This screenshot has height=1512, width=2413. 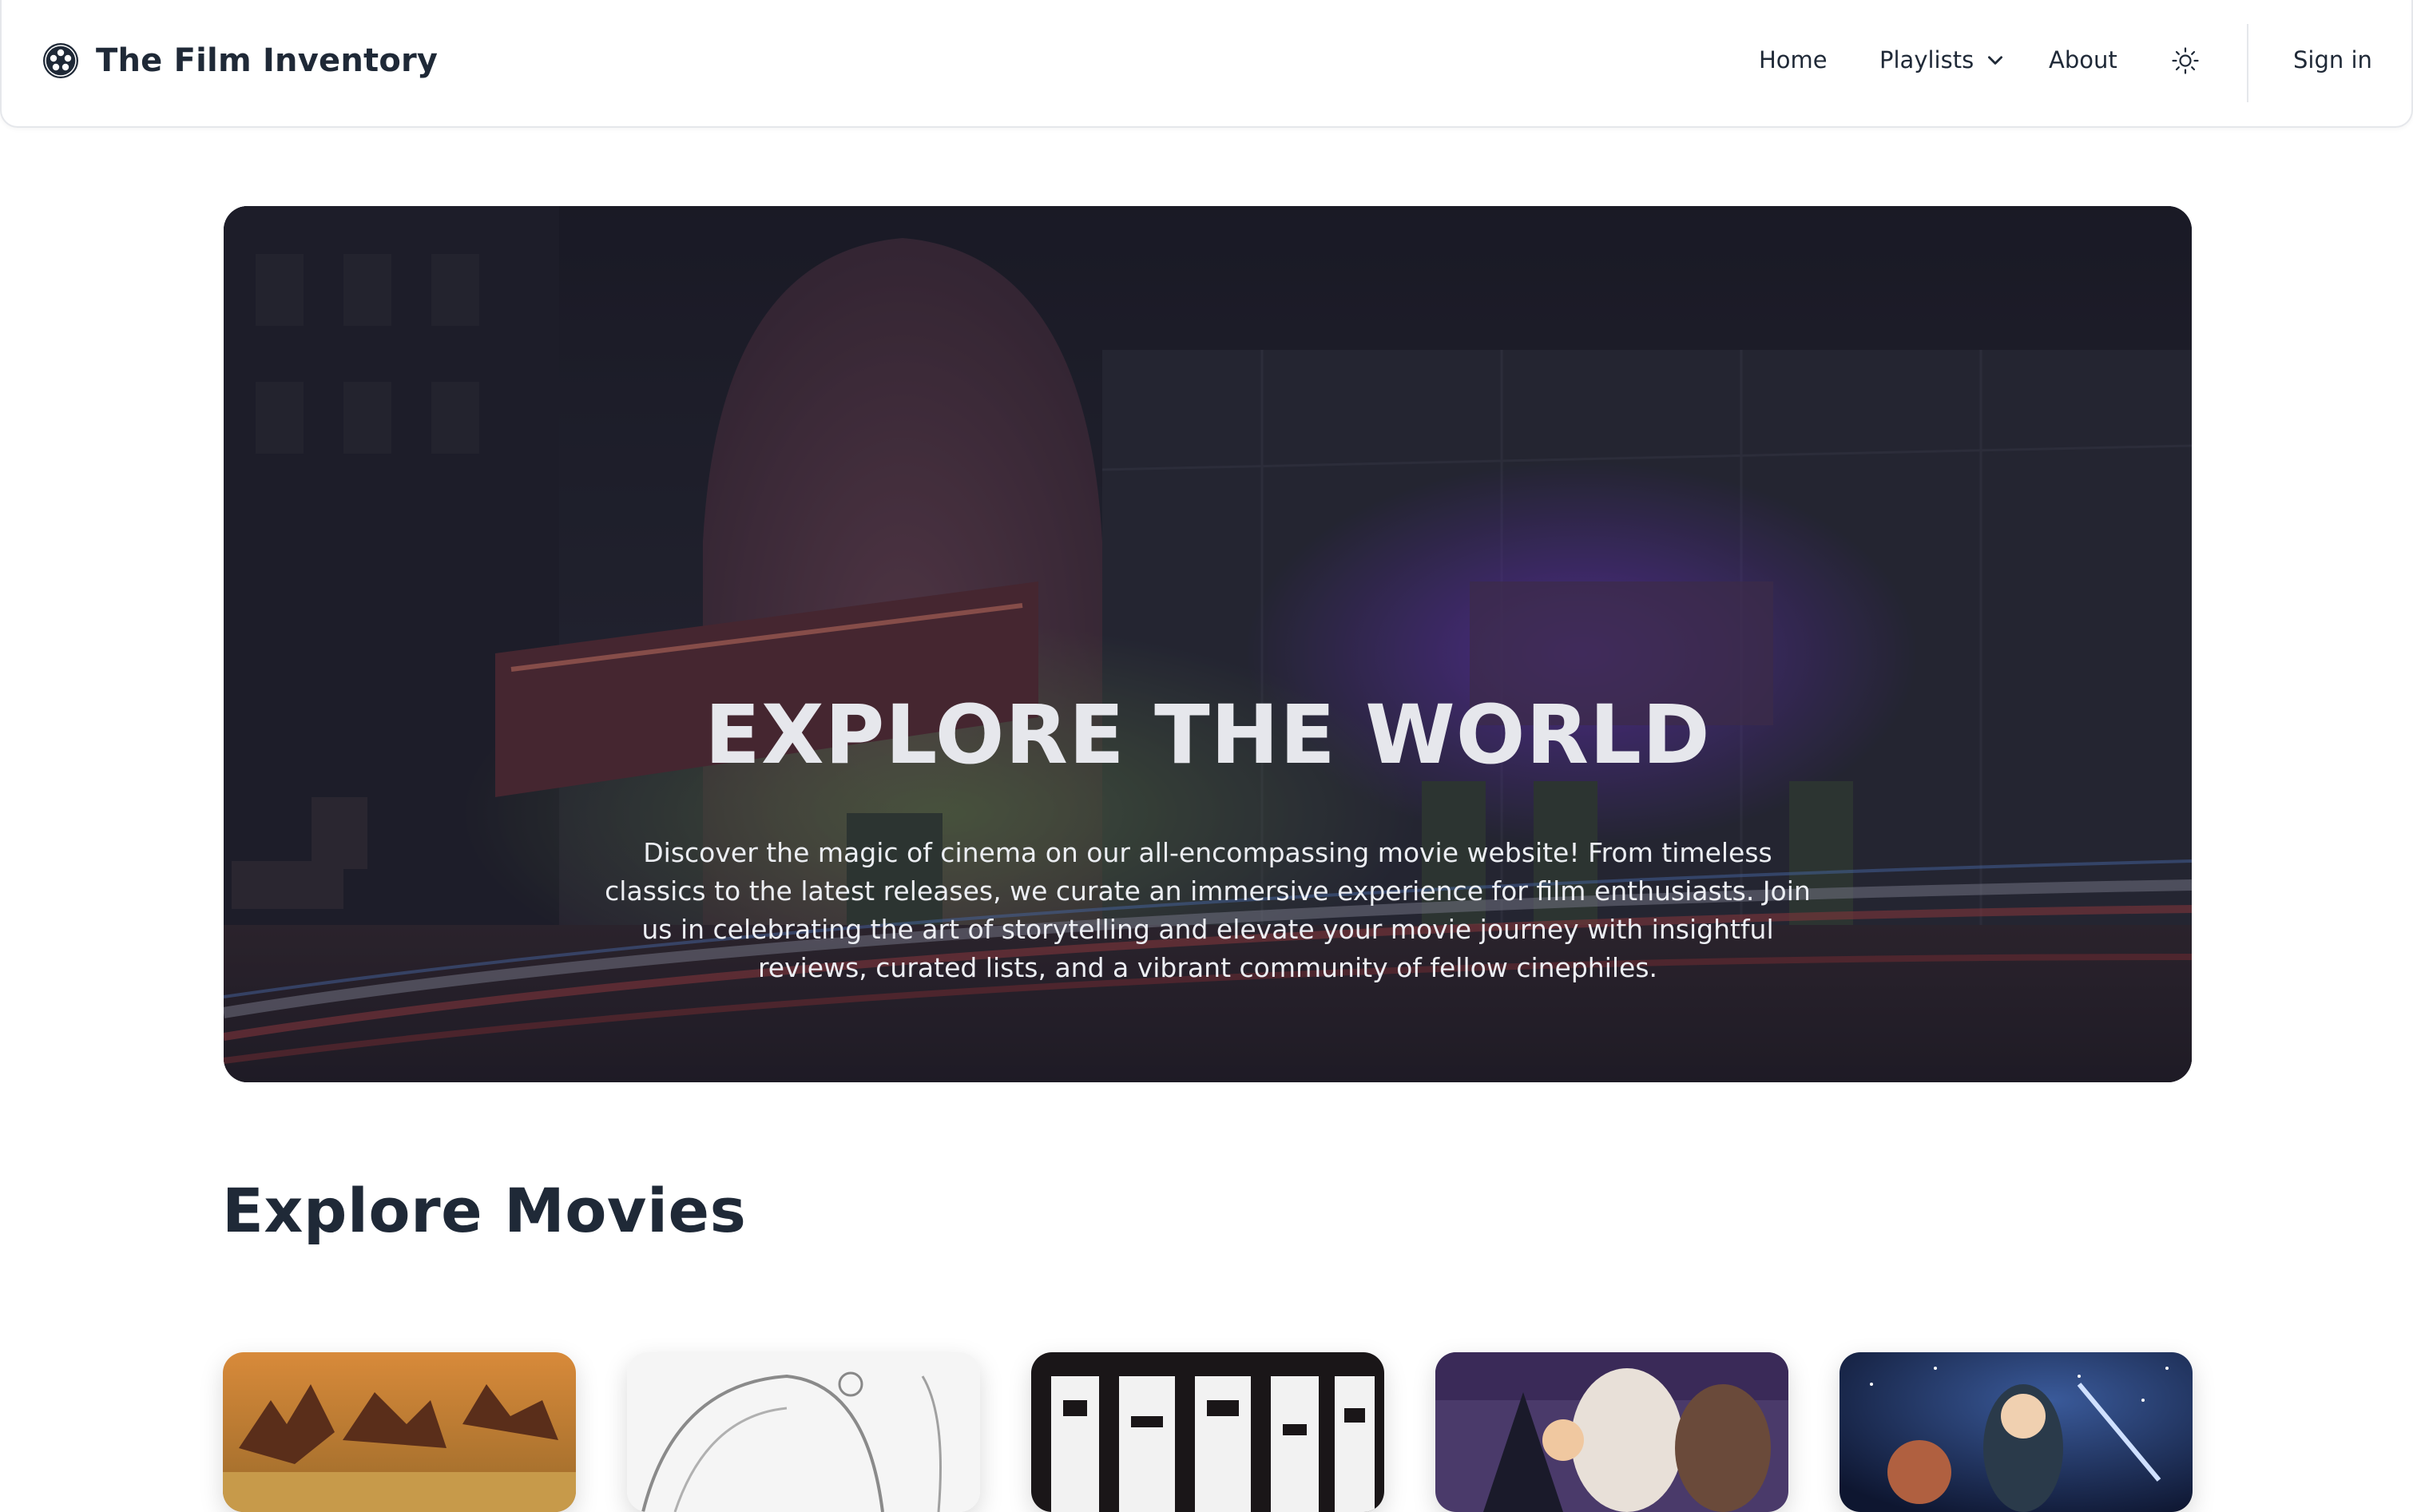 What do you see at coordinates (1207, 735) in the screenshot?
I see `hero-title: EXPLORE THE WORLD` at bounding box center [1207, 735].